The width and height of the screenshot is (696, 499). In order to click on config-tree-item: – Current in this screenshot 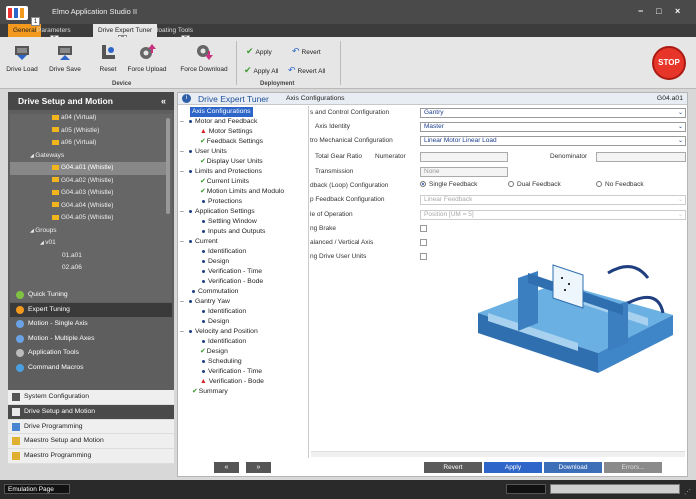, I will do `click(199, 242)`.